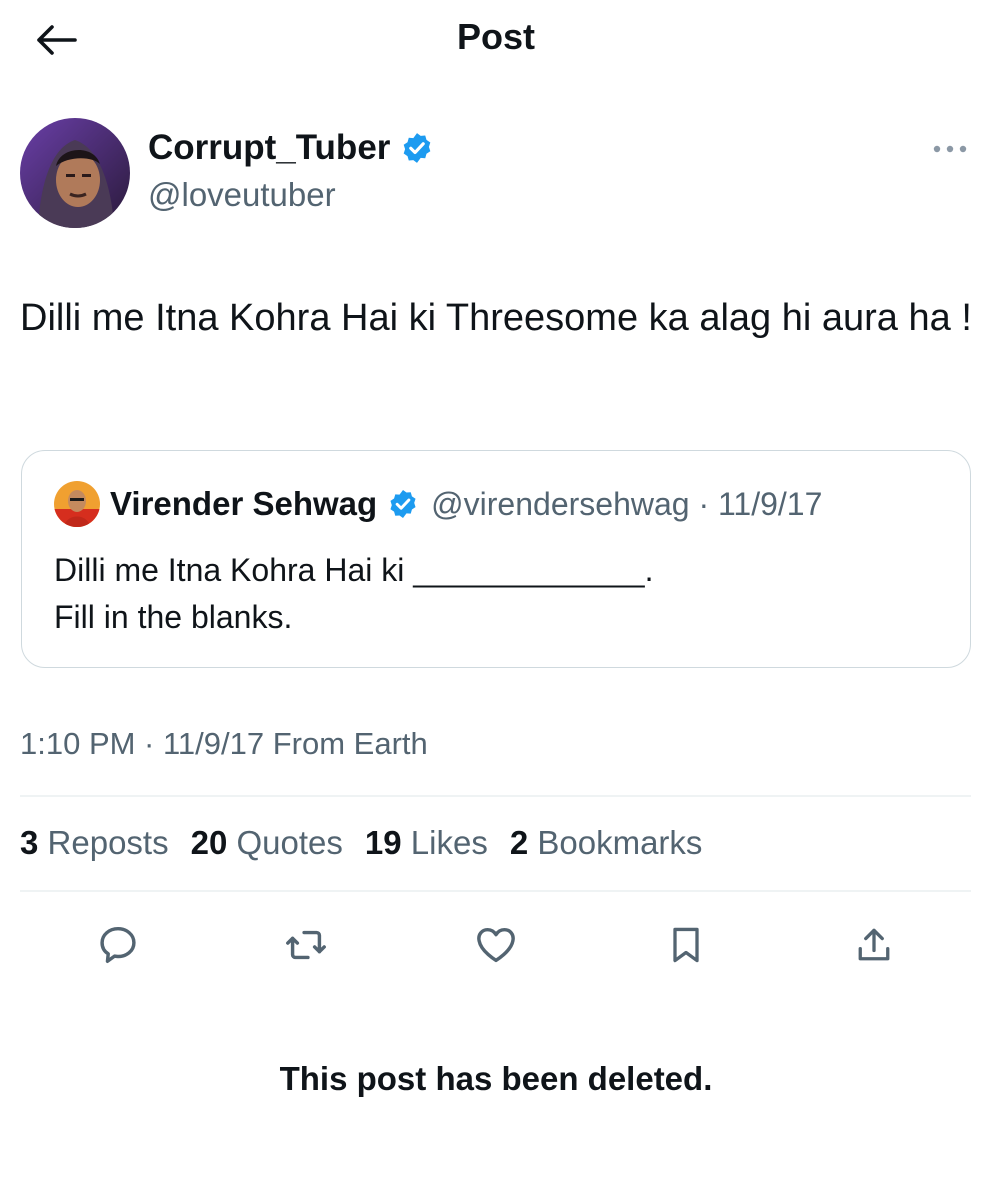  Describe the element at coordinates (243, 504) in the screenshot. I see `quoted-author-name: Virender Sehwag` at that location.